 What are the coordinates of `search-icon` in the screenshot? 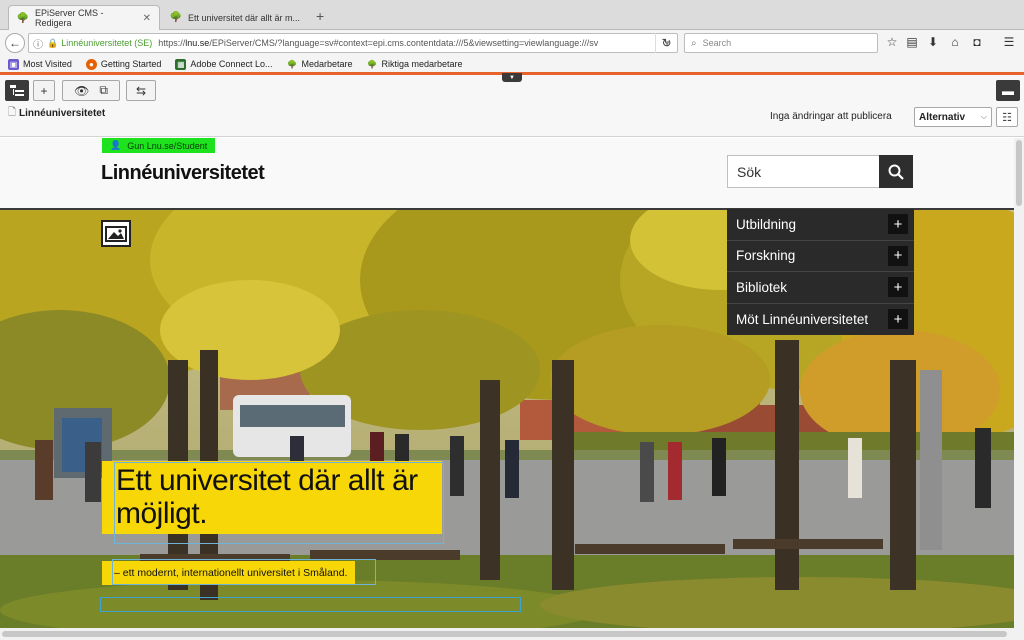 It's located at (896, 172).